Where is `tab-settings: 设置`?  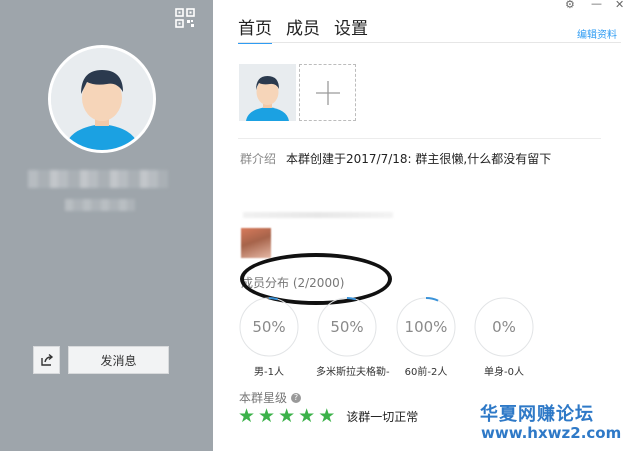
tab-settings: 设置 is located at coordinates (351, 29).